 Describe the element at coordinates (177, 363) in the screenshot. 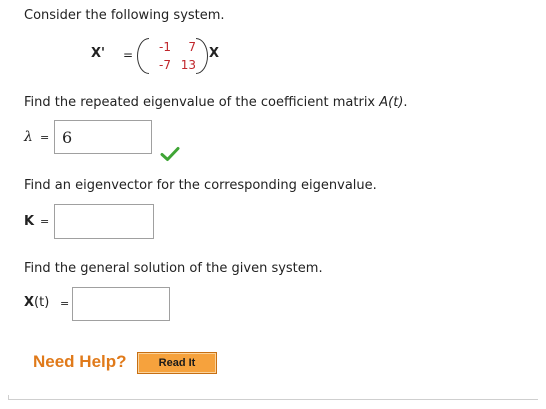

I see `read-it-button: Read It` at that location.